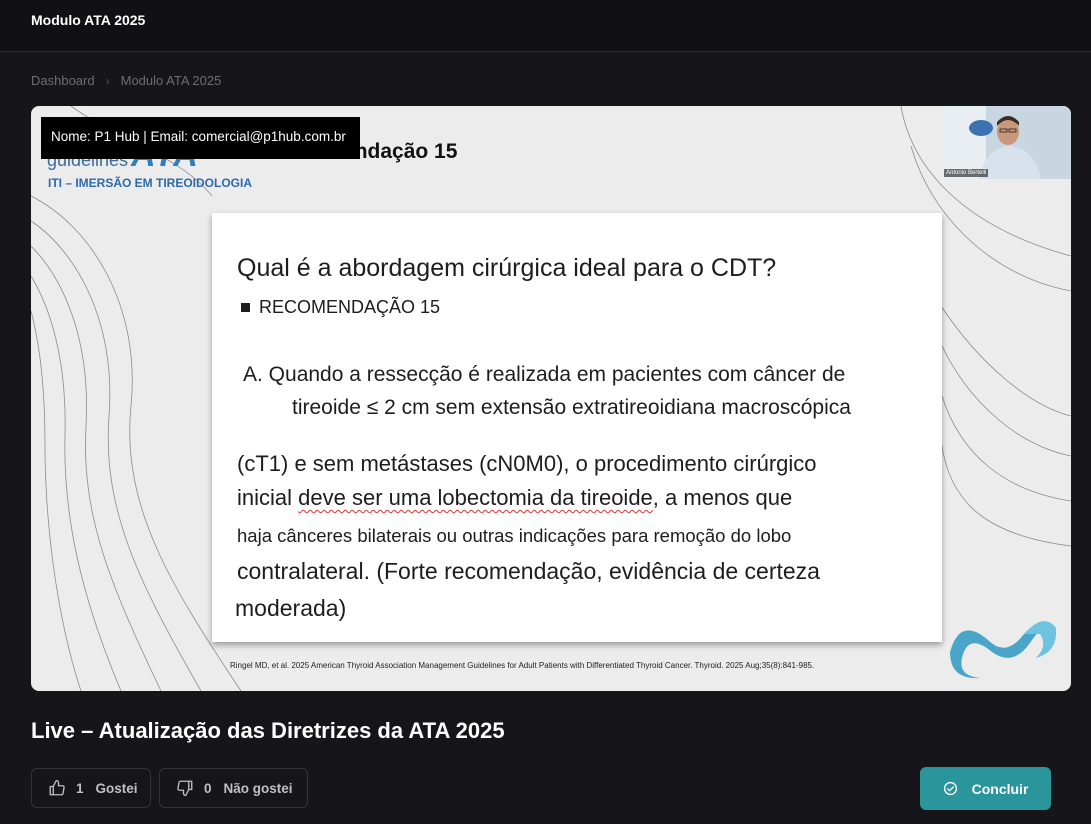 This screenshot has height=824, width=1091. What do you see at coordinates (950, 788) in the screenshot?
I see `check-circle-icon` at bounding box center [950, 788].